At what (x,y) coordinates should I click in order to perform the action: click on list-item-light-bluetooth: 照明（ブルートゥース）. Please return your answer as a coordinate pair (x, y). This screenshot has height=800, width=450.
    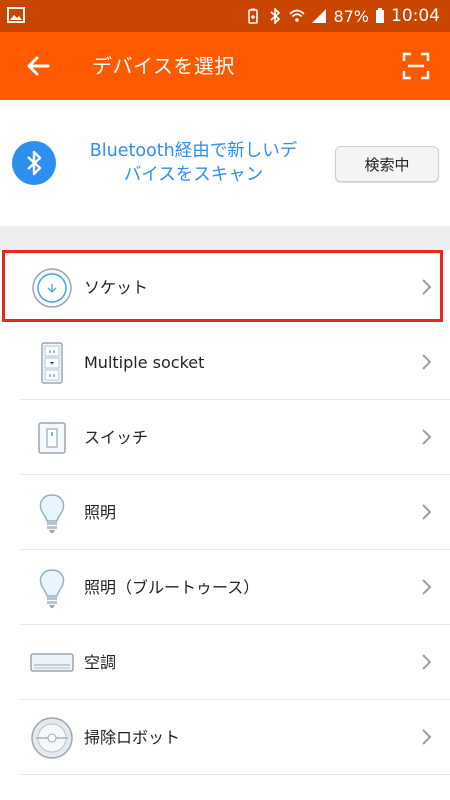
    Looking at the image, I should click on (235, 587).